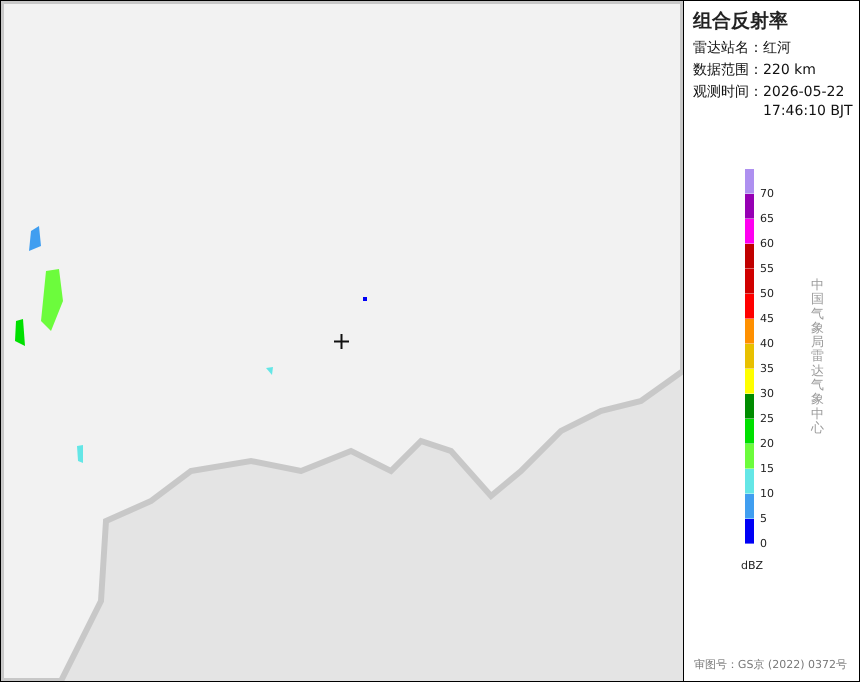 Image resolution: width=860 pixels, height=682 pixels. I want to click on legend-value: 40, so click(767, 343).